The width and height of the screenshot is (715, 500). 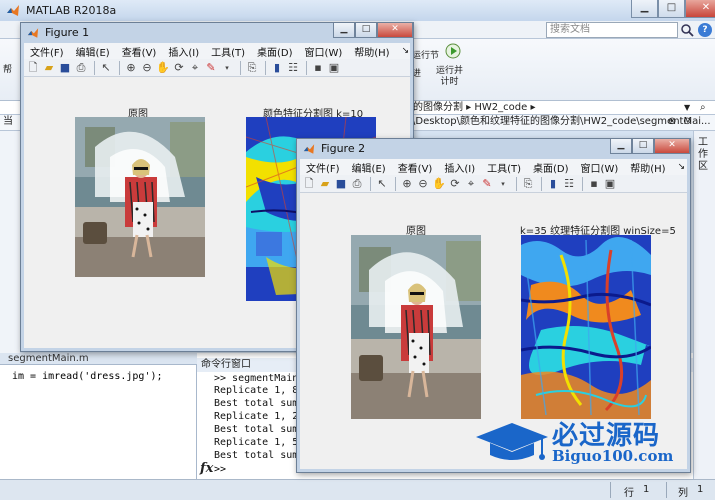 I want to click on figure-2-toolbar: 🗋 ▰ ■ ⎙ ↖ ⊕ ⊖ ✋ ⟳ ⌖ ✎ ▾ ⎘ ▮ ☷ ▪ ▣, so click(x=493, y=184).